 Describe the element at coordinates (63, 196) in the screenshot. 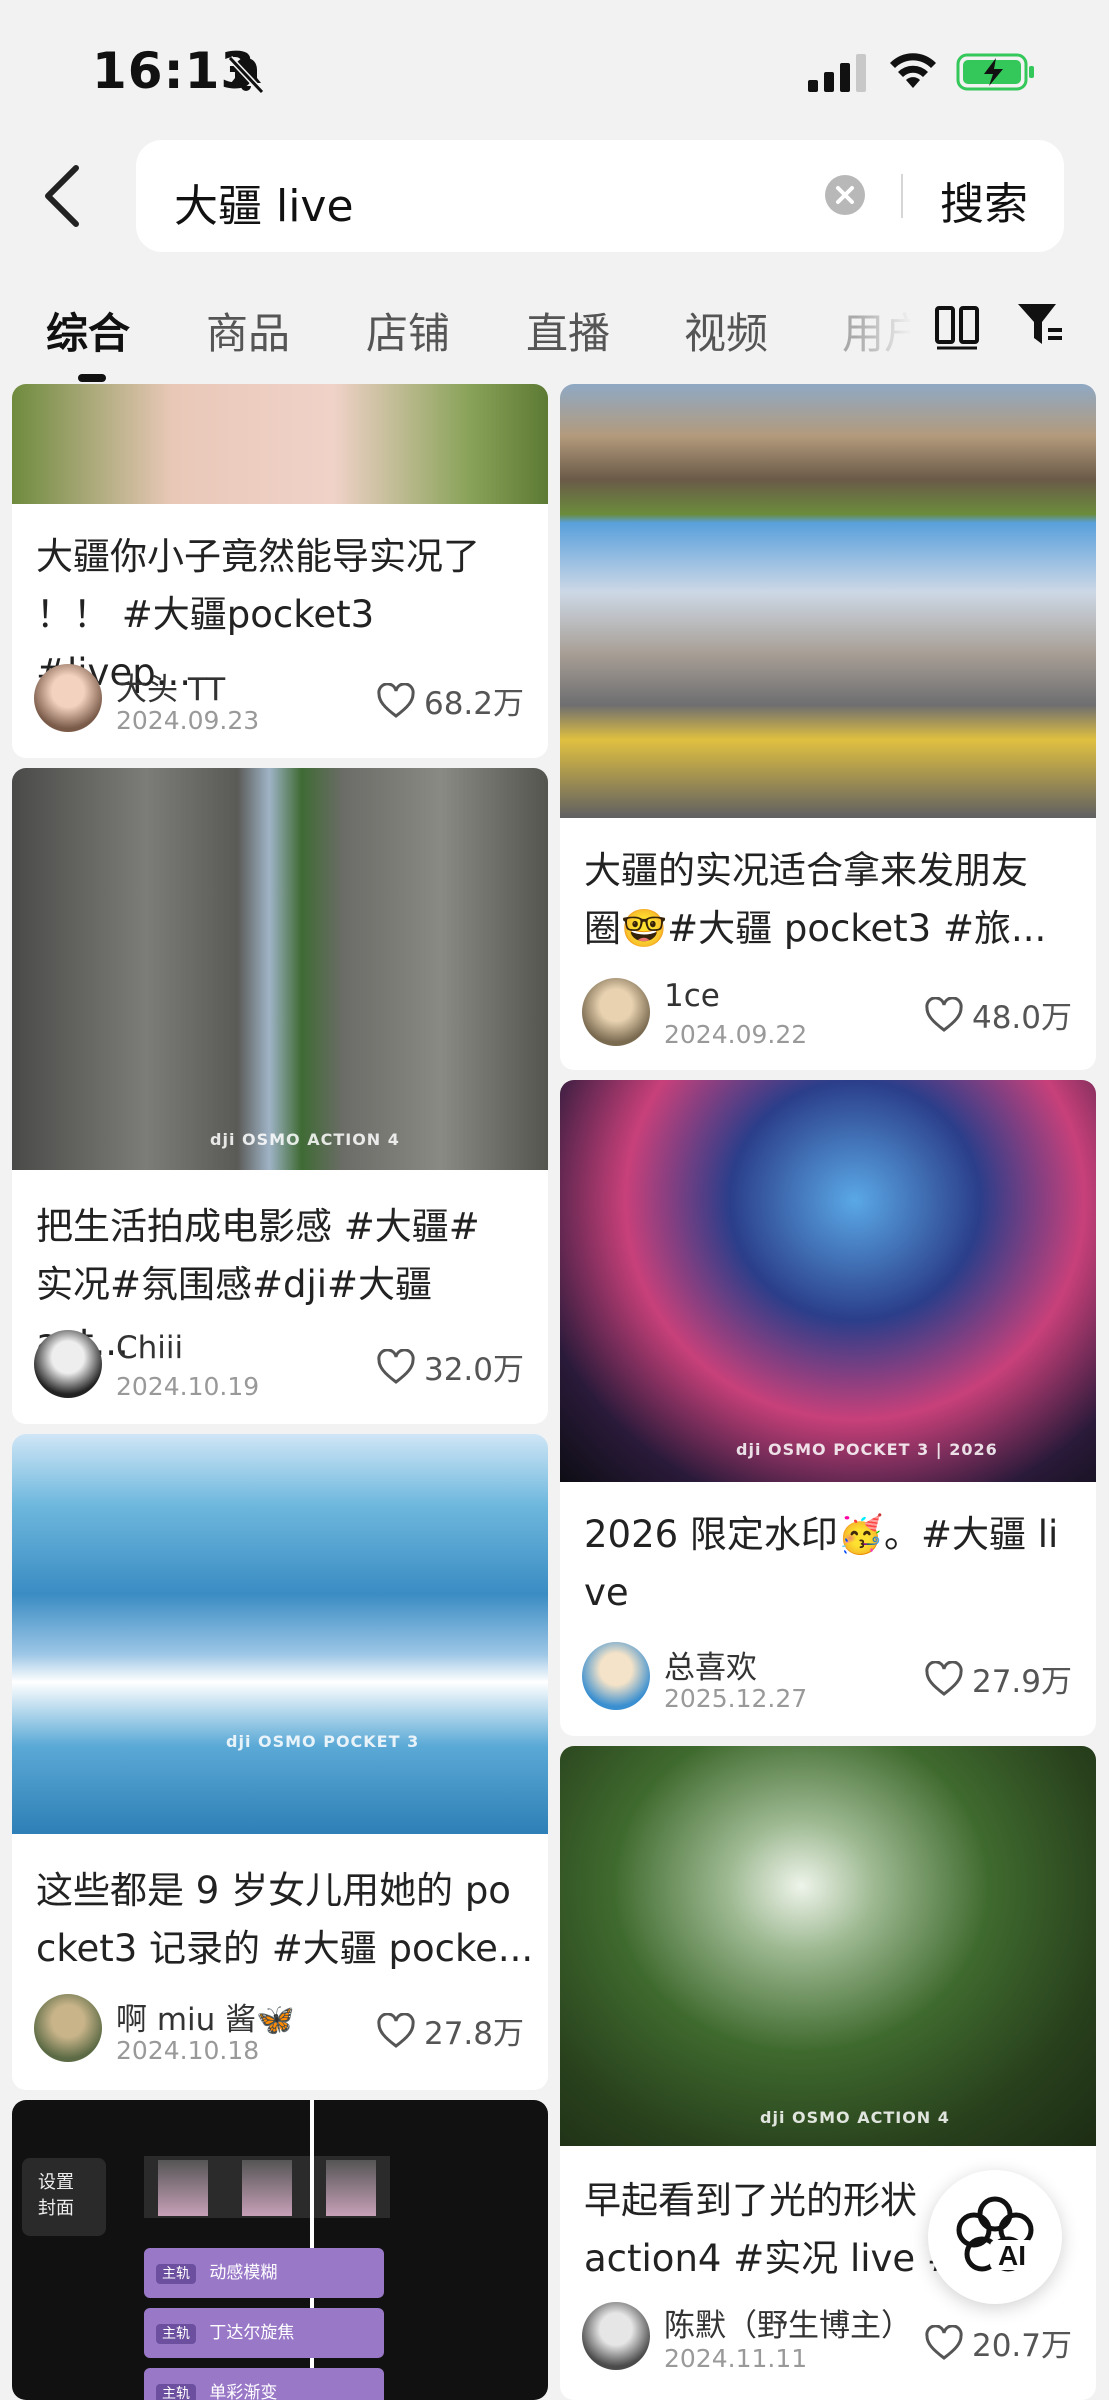

I see `back-icon` at that location.